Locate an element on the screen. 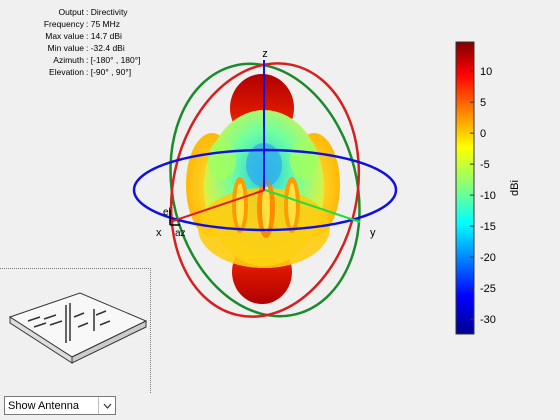  antenna-inset is located at coordinates (75, 330).